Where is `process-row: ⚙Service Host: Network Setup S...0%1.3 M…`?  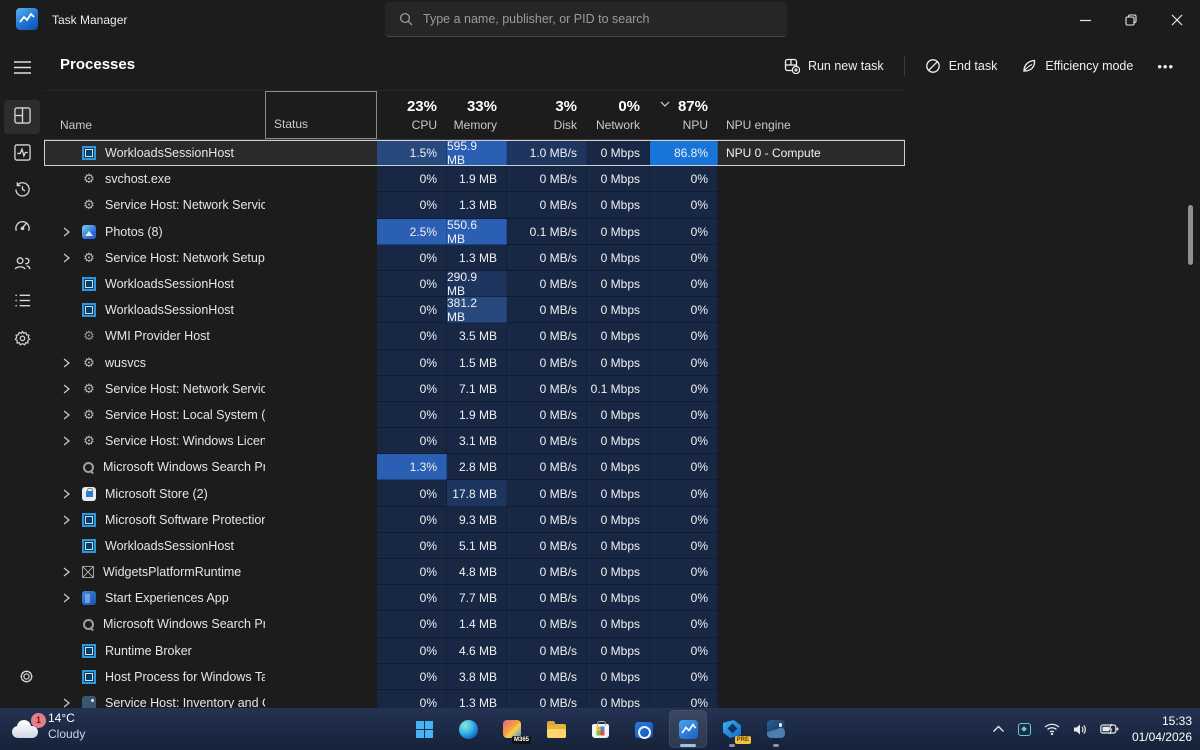
process-row: ⚙Service Host: Network Setup S...0%1.3 M… is located at coordinates (474, 257).